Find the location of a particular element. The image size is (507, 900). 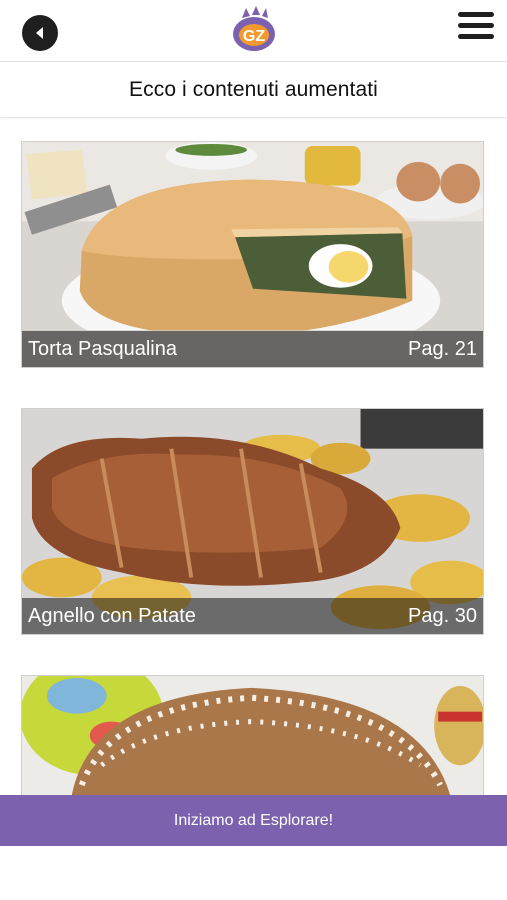

svg-text: GZ is located at coordinates (254, 36).